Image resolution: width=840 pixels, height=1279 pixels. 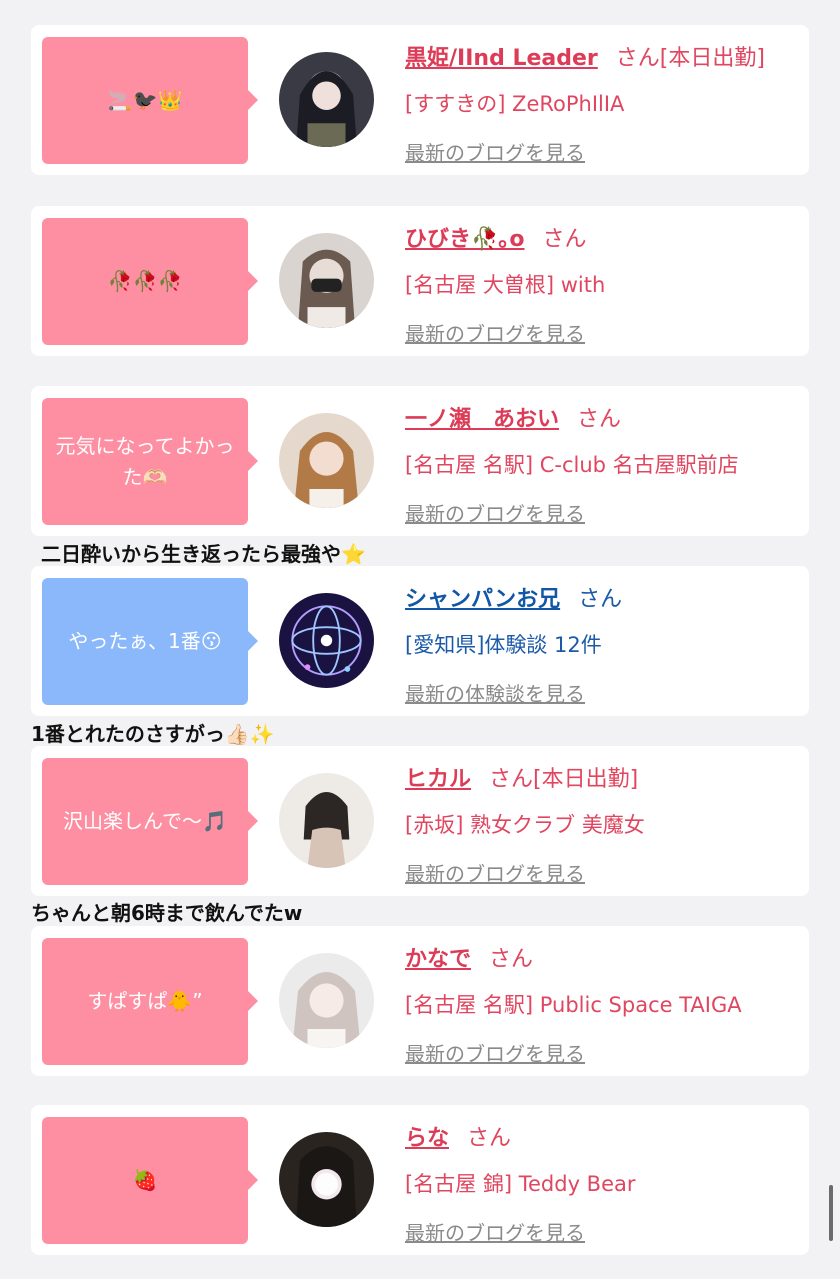 I want to click on user-name-link: ひびき🥀｡o, so click(x=465, y=239).